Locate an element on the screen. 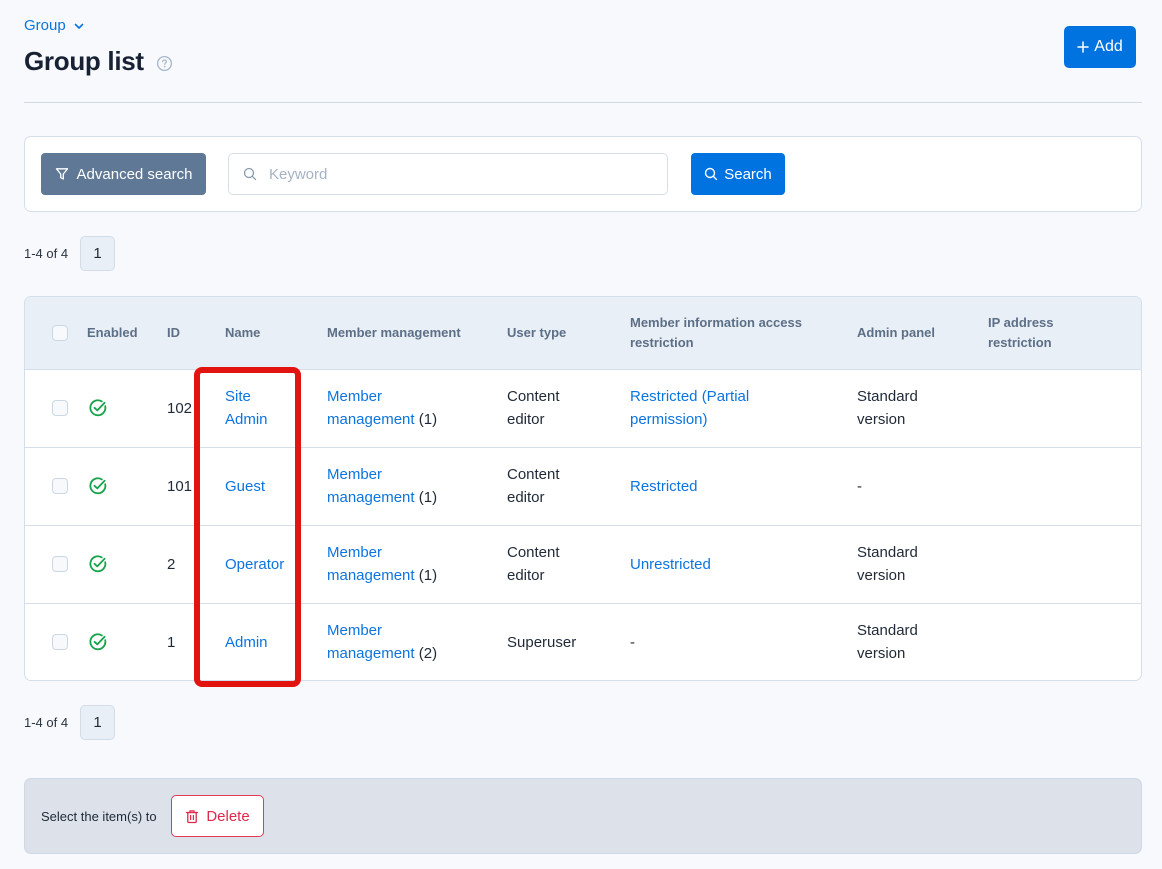 The height and width of the screenshot is (869, 1162). user-type-value: Superuser is located at coordinates (542, 642).